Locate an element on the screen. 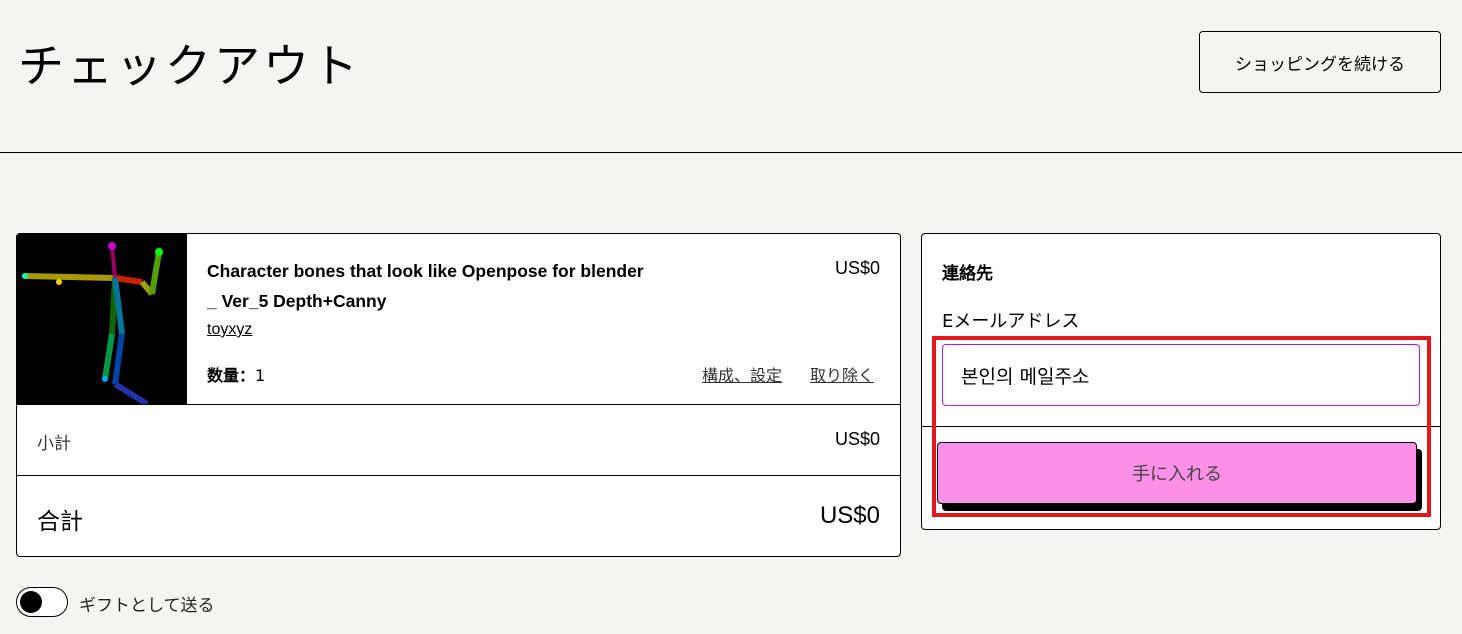  subtotal-row: 小計 US$0 is located at coordinates (458, 440).